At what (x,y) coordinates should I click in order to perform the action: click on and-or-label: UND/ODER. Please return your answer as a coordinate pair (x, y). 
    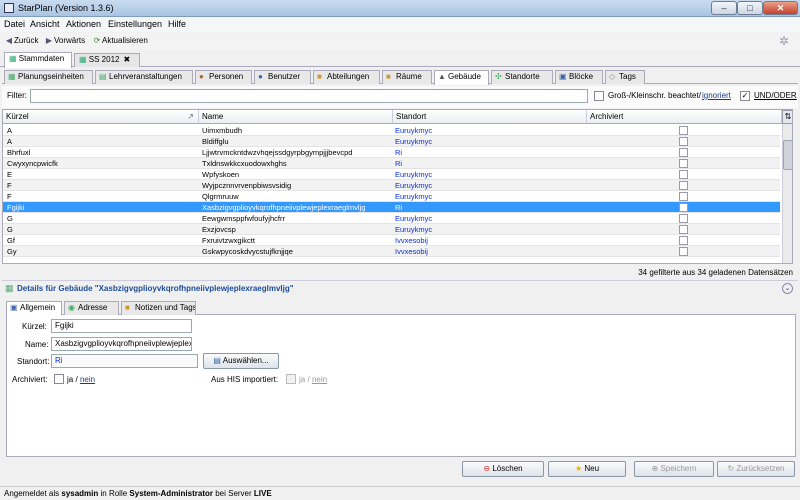
    Looking at the image, I should click on (775, 95).